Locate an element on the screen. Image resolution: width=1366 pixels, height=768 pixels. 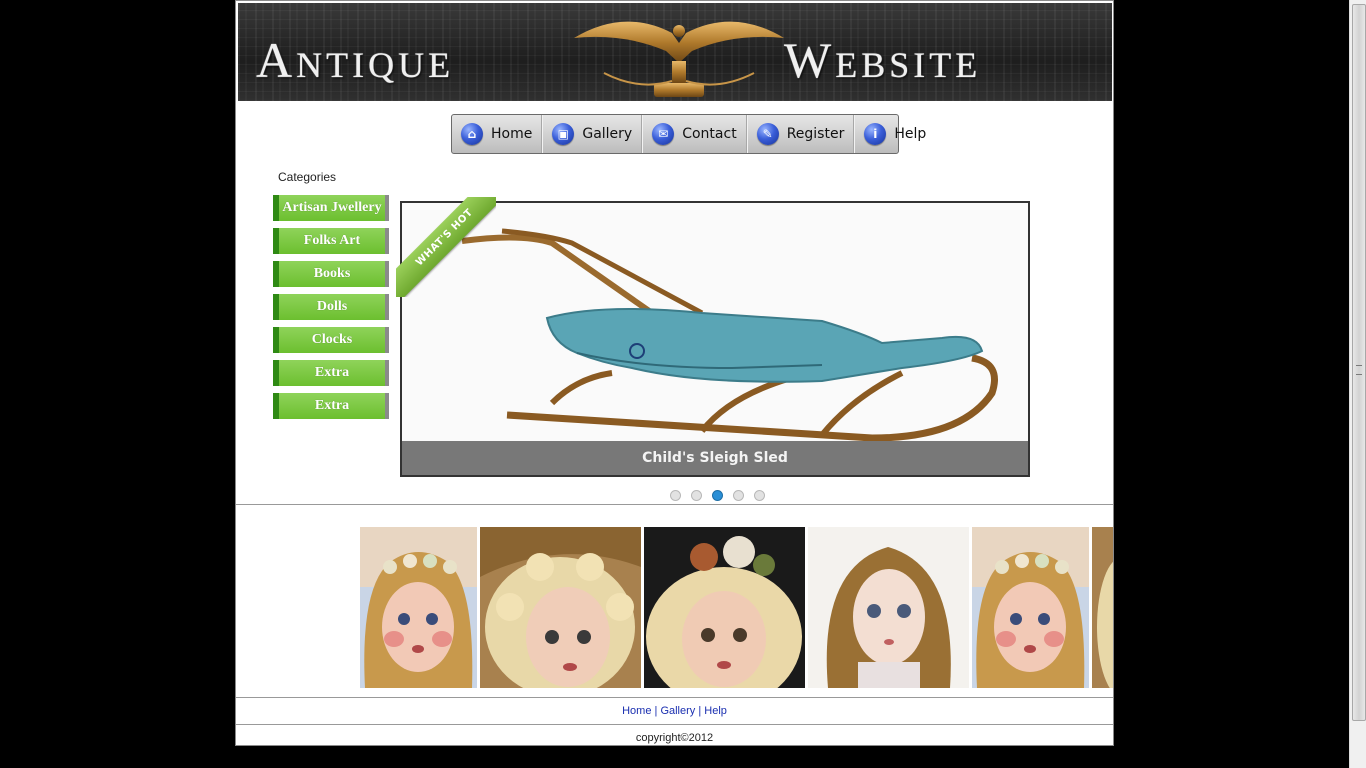
nav-contact: ✉ Contact is located at coordinates (694, 134).